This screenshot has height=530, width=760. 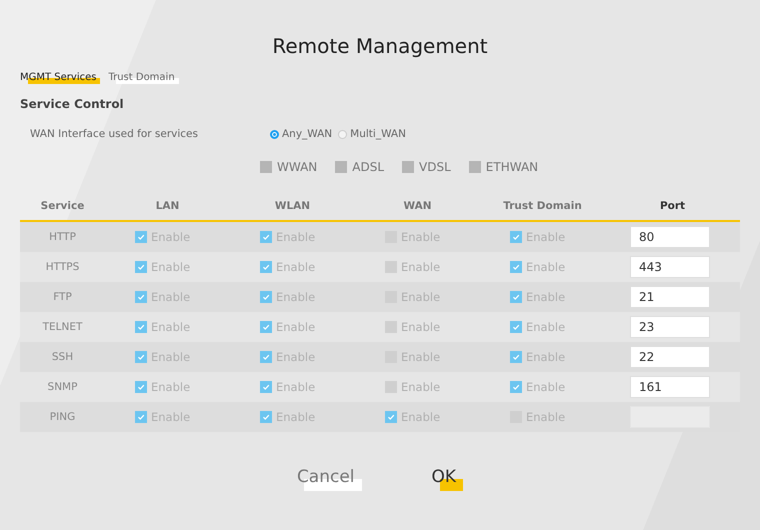 What do you see at coordinates (143, 78) in the screenshot?
I see `tab: Trust Domain` at bounding box center [143, 78].